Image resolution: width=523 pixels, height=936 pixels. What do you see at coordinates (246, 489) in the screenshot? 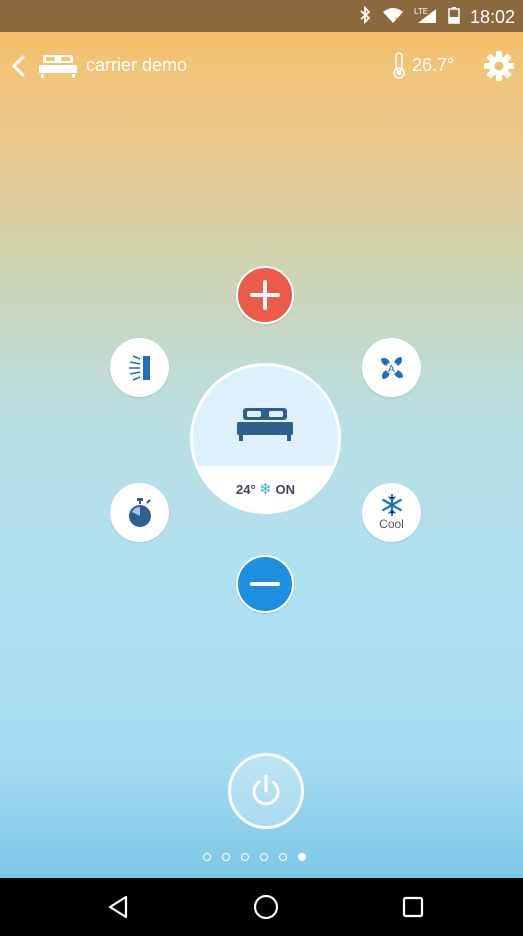
I see `set-temperature: 24°` at bounding box center [246, 489].